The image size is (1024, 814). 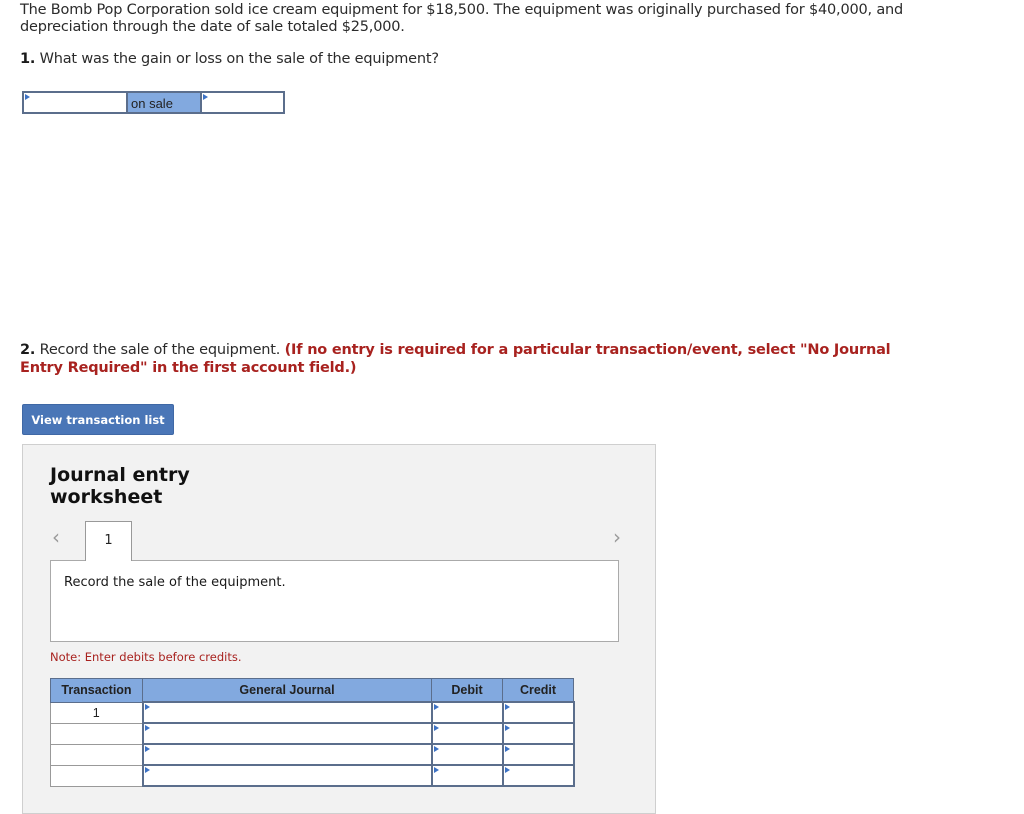 I want to click on gain-loss-select, so click(x=76, y=102).